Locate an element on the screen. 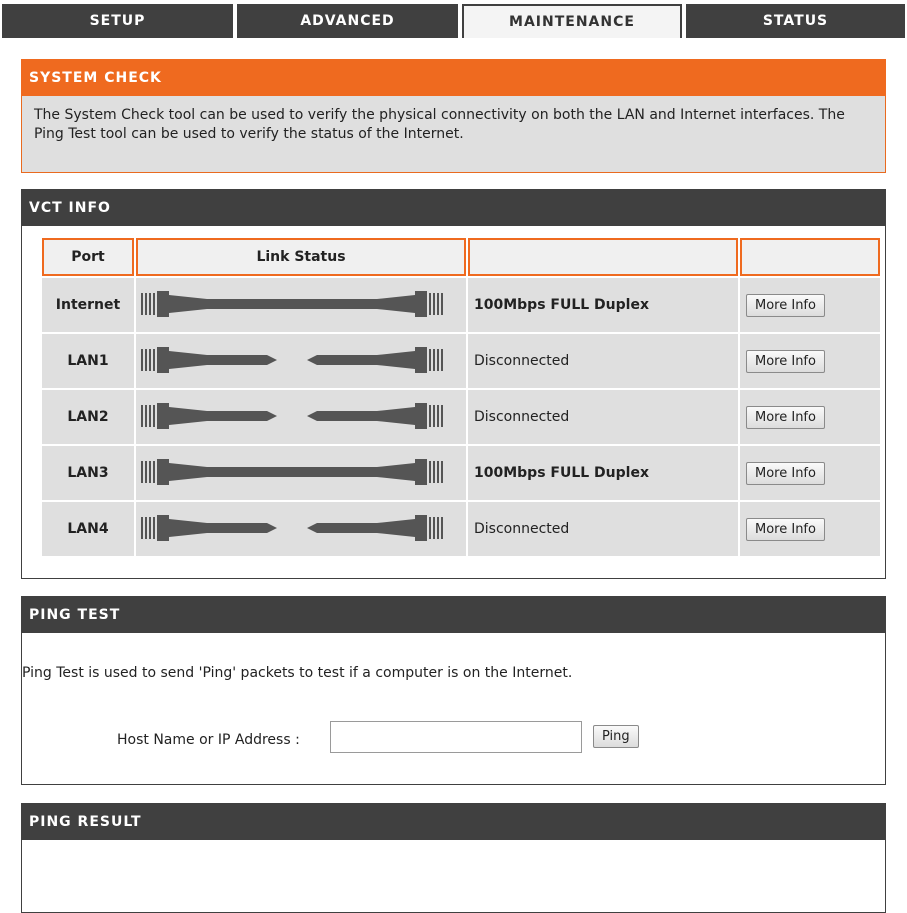 This screenshot has height=913, width=907. host-label: Host Name or IP Address : is located at coordinates (208, 740).